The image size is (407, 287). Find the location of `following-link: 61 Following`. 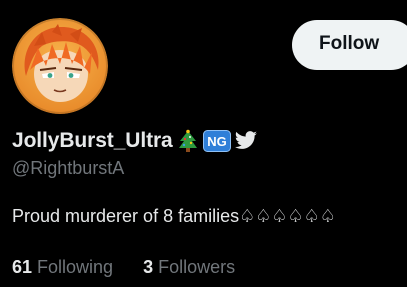

following-link: 61 Following is located at coordinates (62, 267).